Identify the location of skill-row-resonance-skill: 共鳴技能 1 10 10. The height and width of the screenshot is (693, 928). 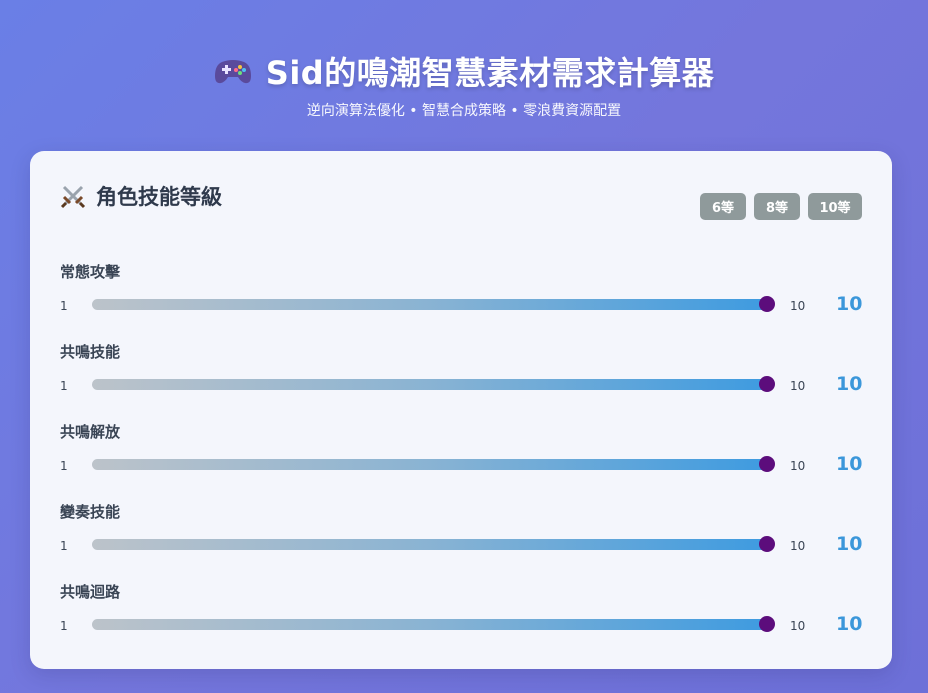
(461, 381).